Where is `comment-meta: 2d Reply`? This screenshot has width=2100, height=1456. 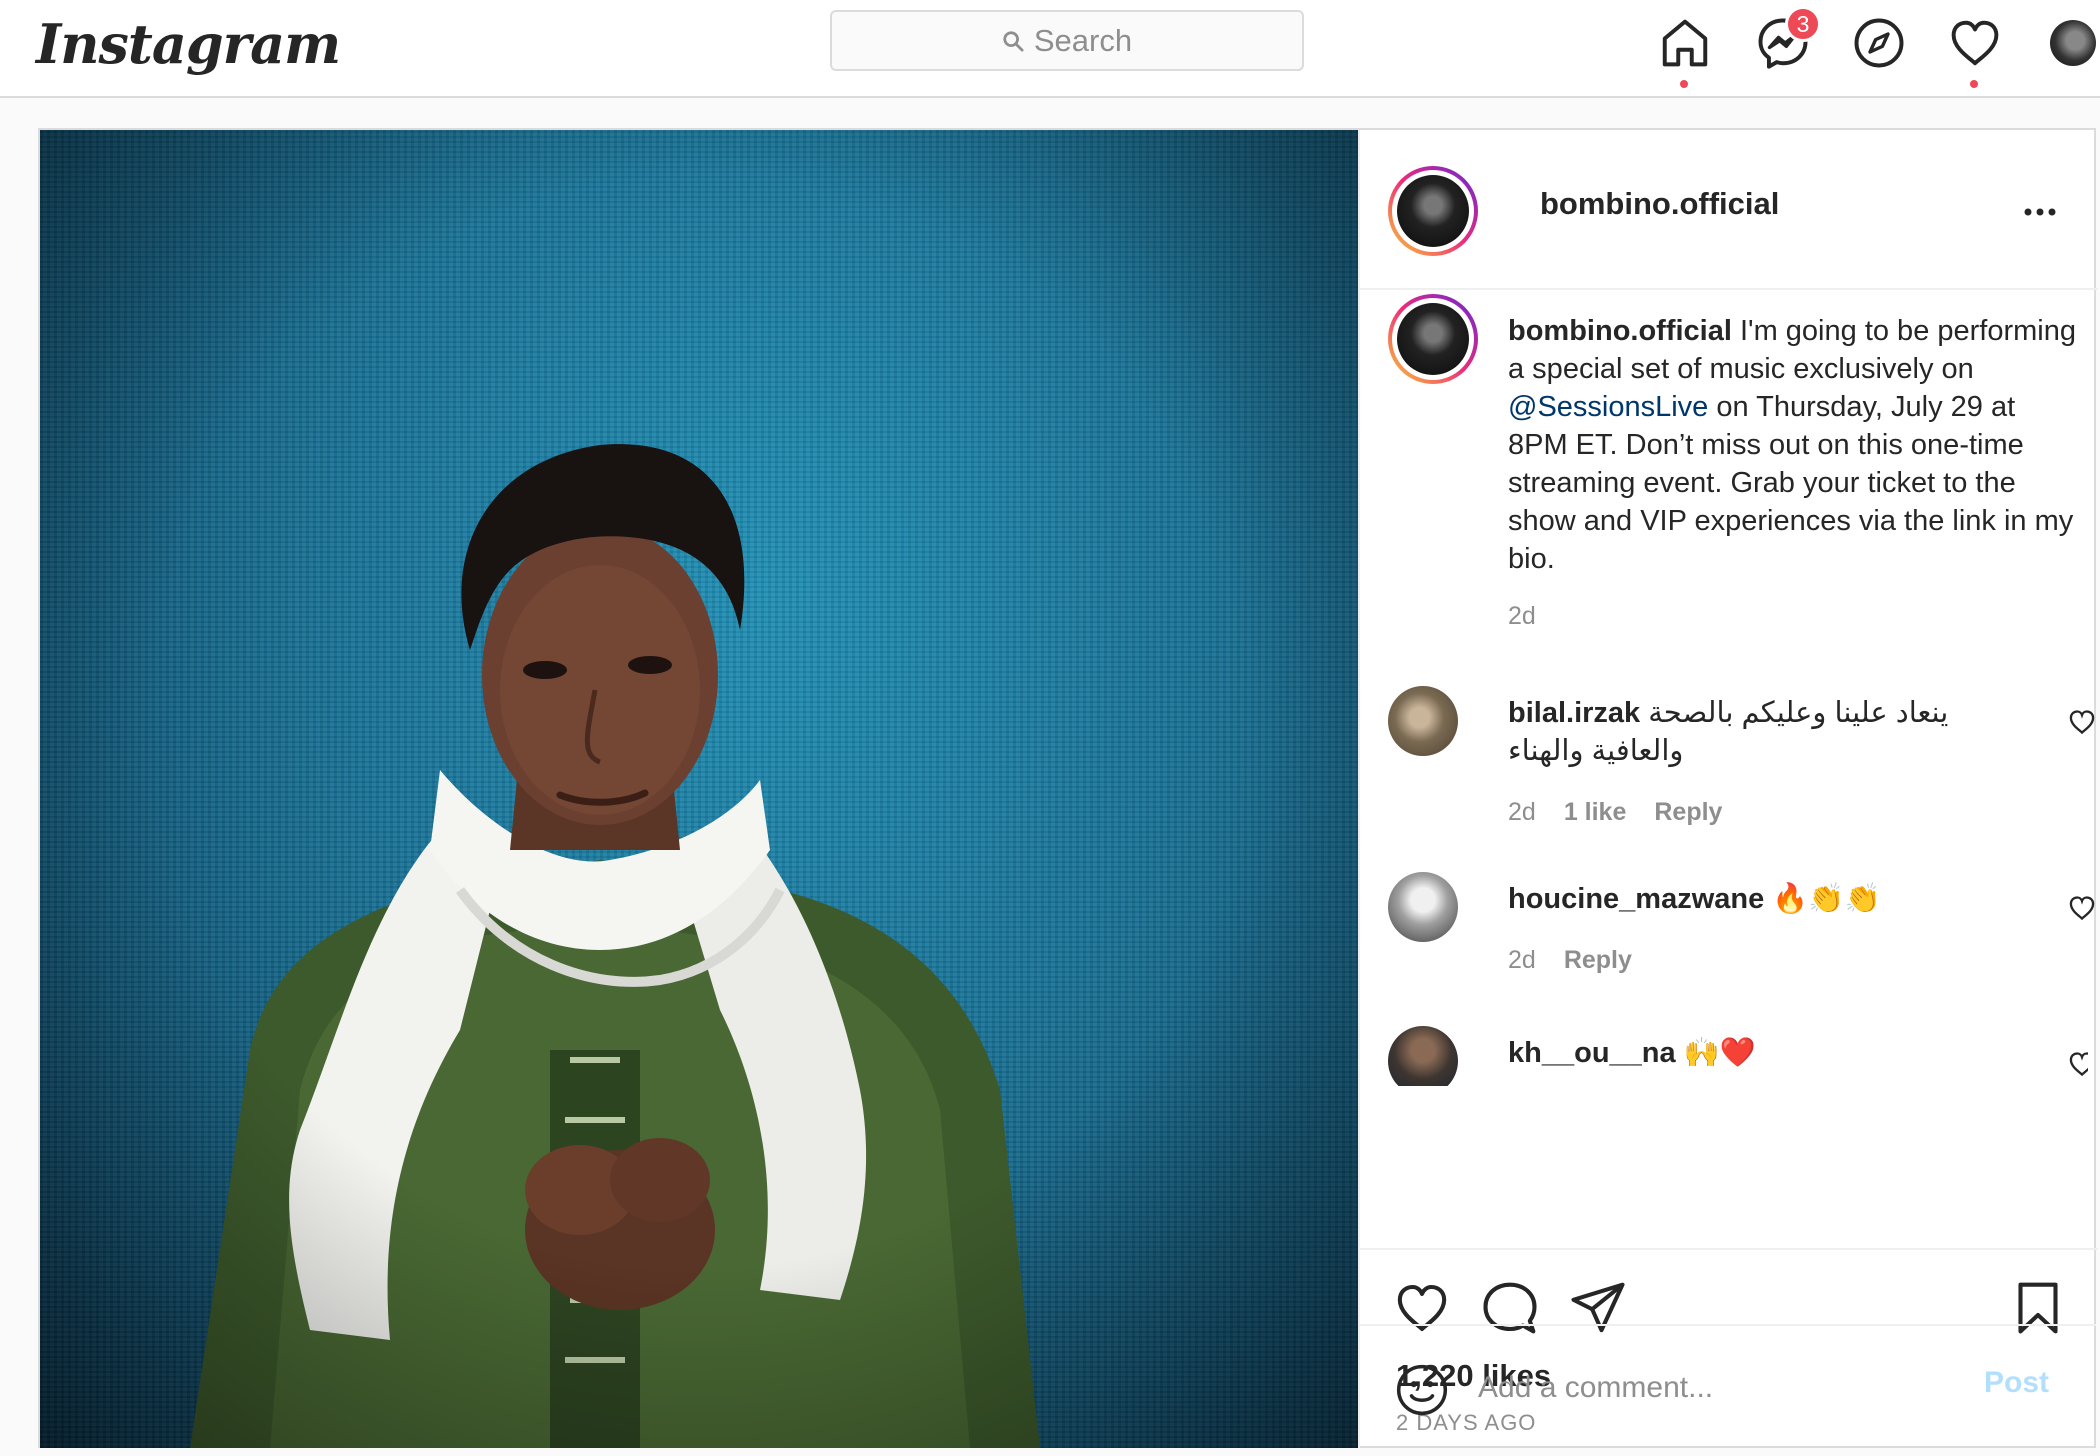 comment-meta: 2d Reply is located at coordinates (1570, 960).